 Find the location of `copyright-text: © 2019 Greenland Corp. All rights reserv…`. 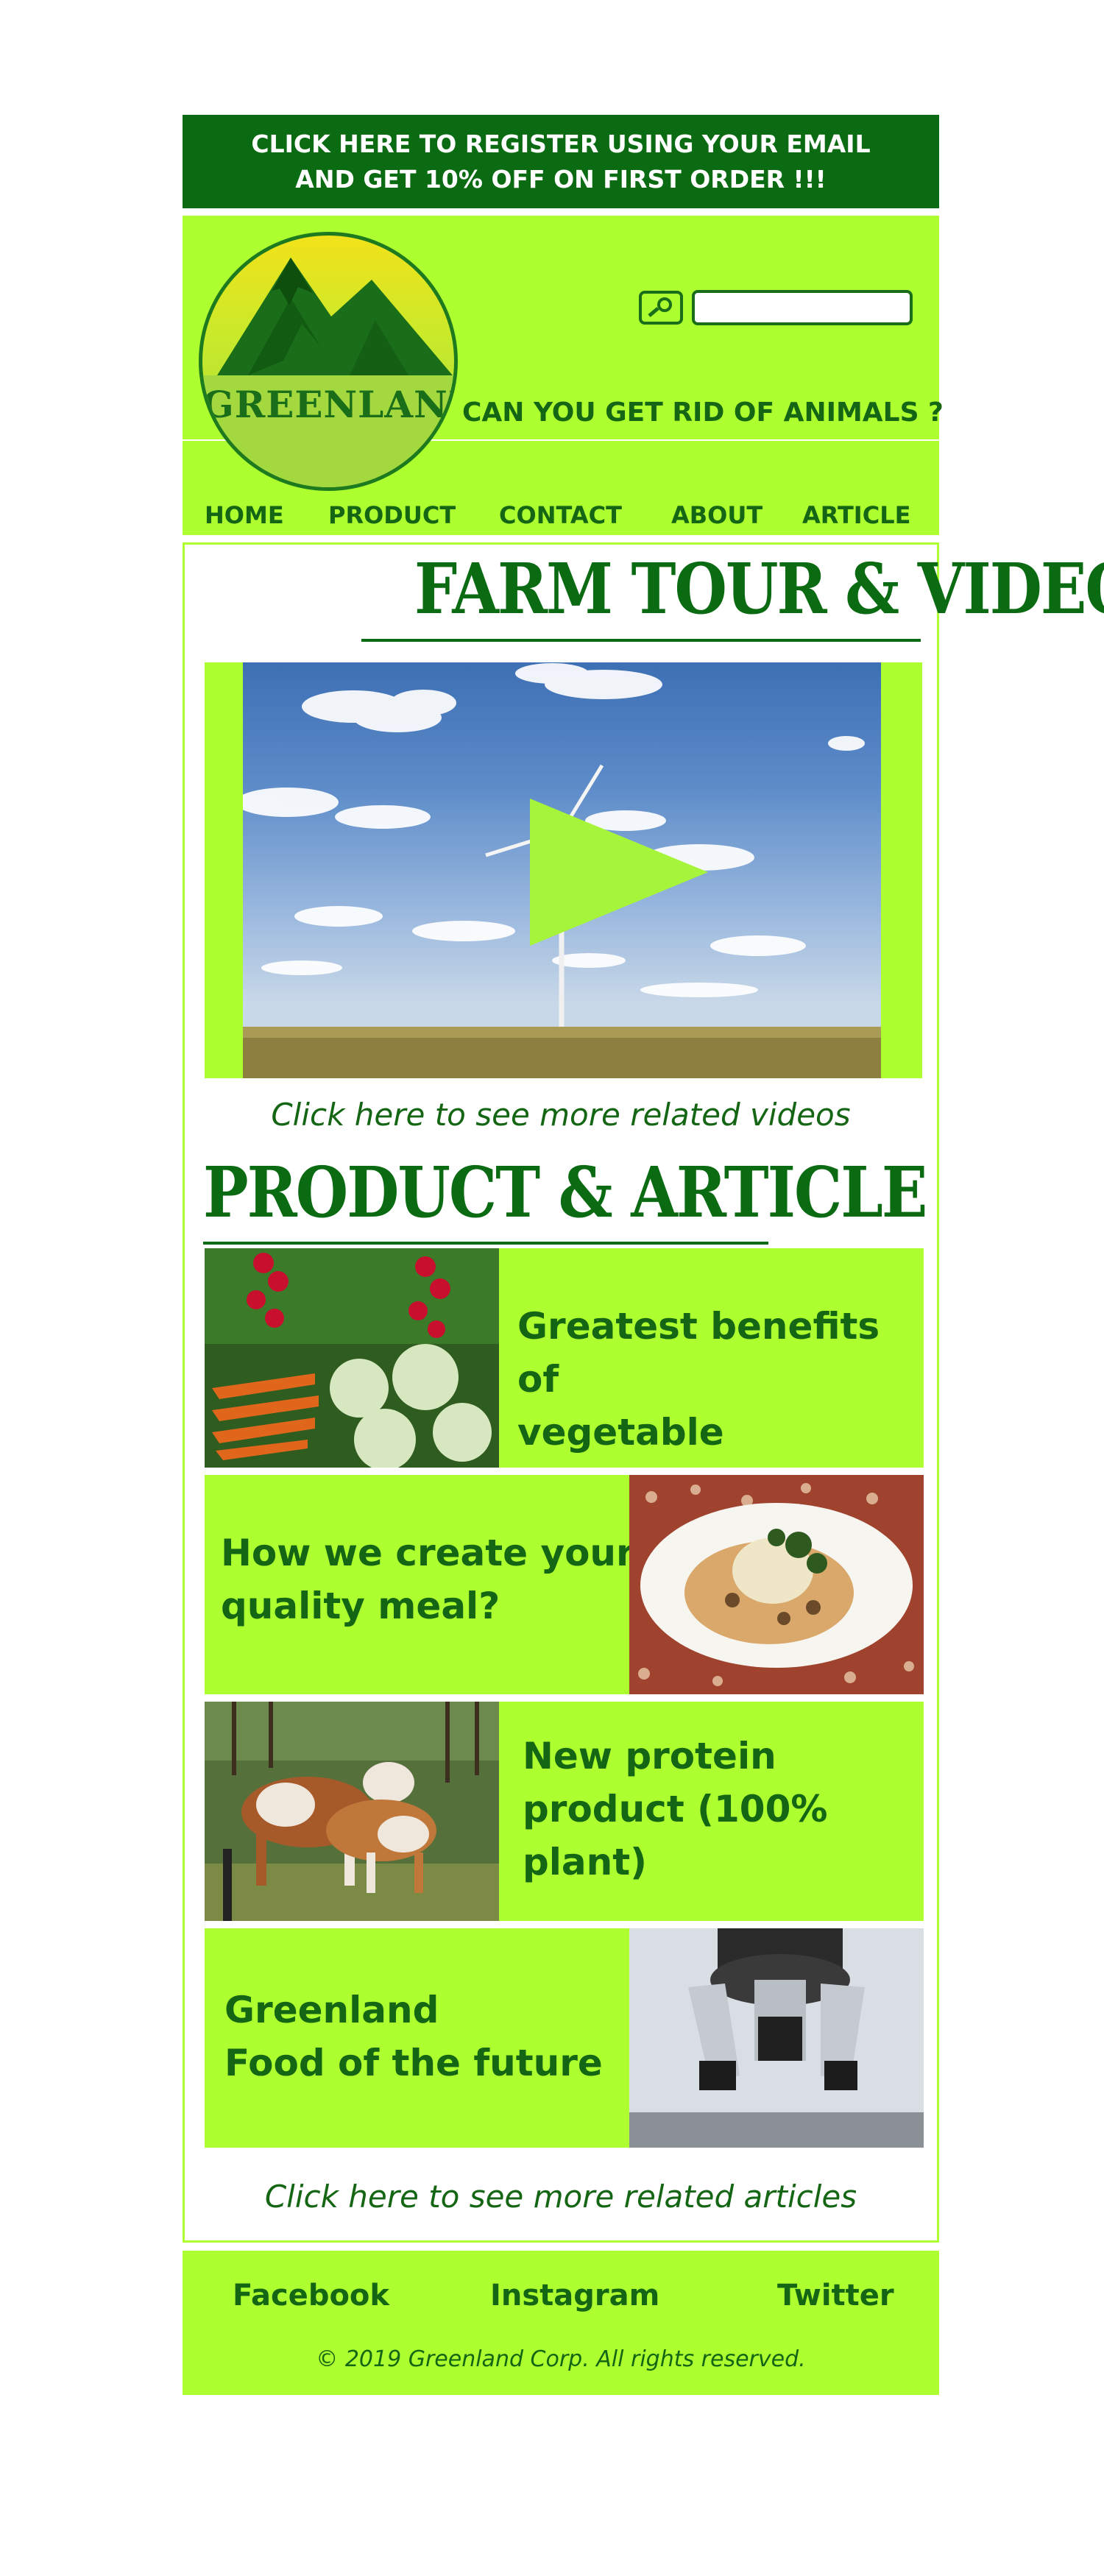

copyright-text: © 2019 Greenland Corp. All rights reserv… is located at coordinates (561, 2359).